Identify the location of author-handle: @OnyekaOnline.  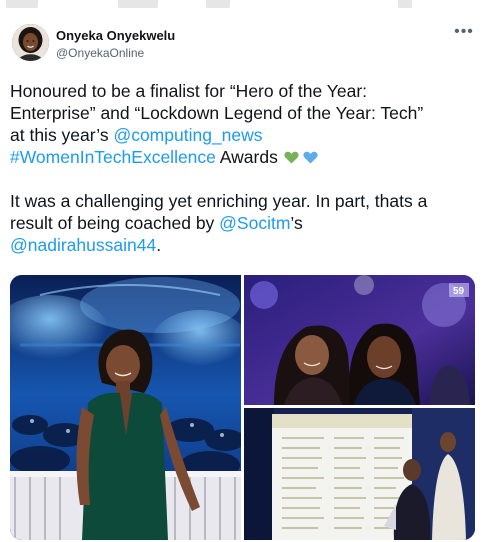
(100, 53).